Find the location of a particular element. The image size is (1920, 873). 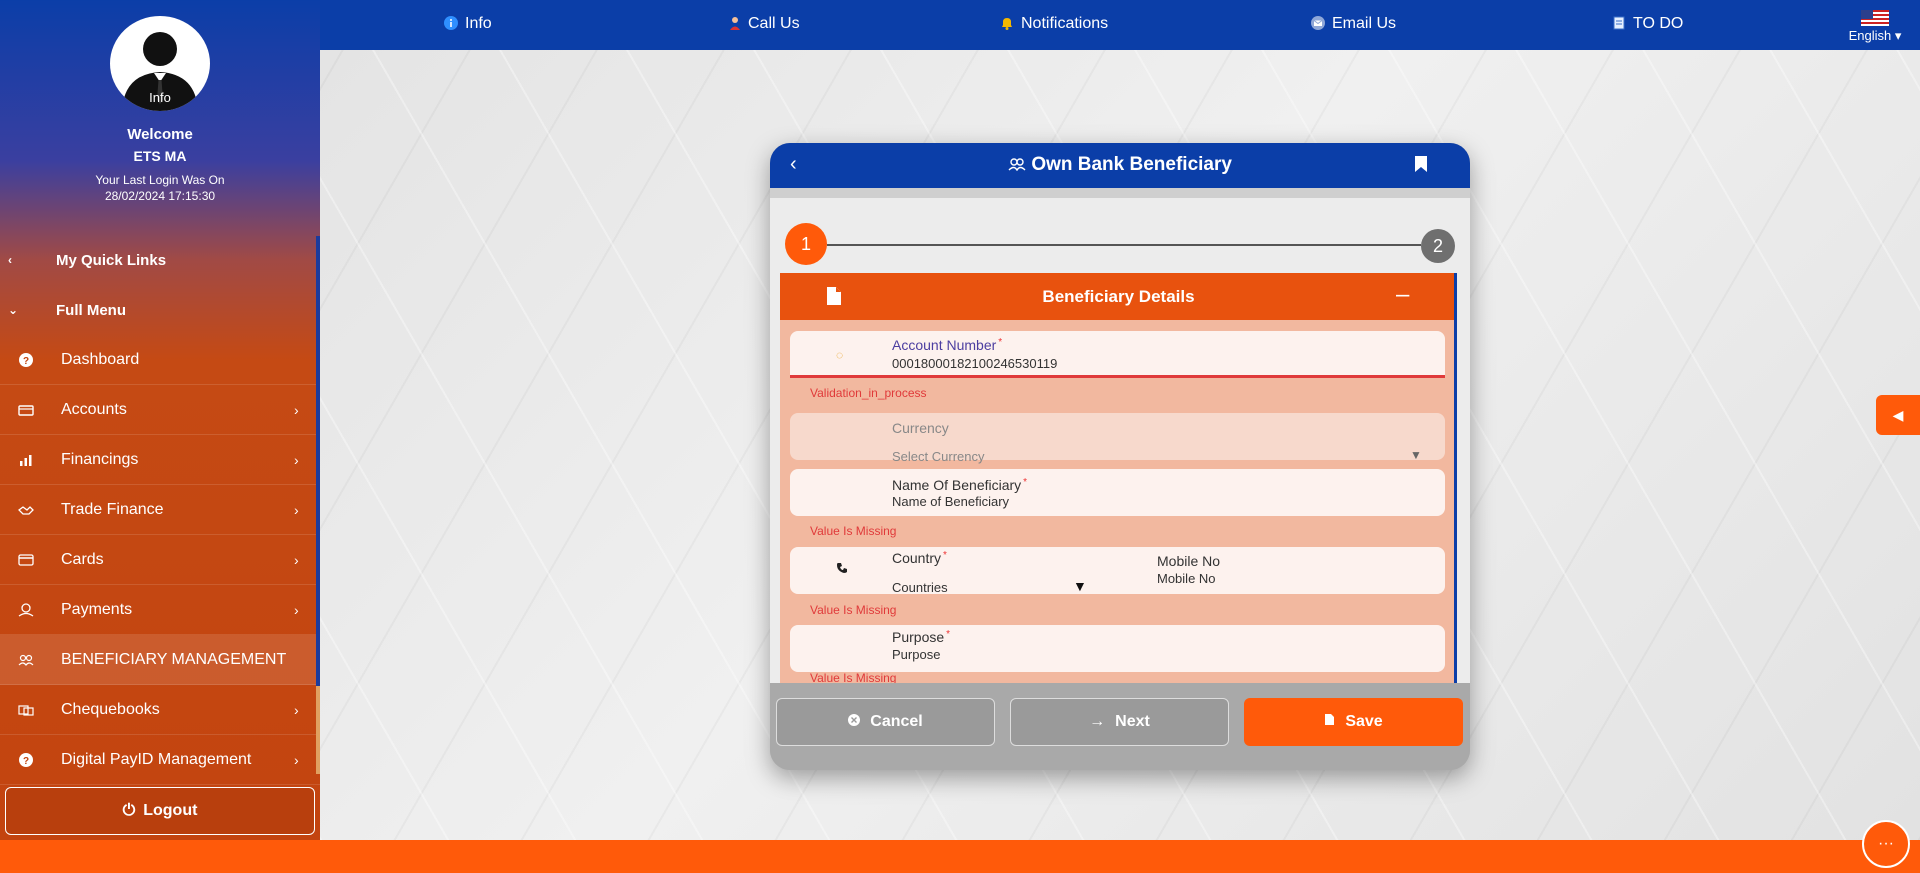

footer-band is located at coordinates (960, 856).